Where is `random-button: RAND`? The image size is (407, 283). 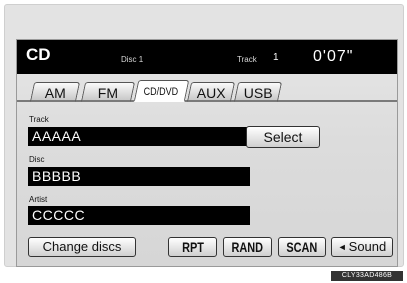 random-button: RAND is located at coordinates (247, 247).